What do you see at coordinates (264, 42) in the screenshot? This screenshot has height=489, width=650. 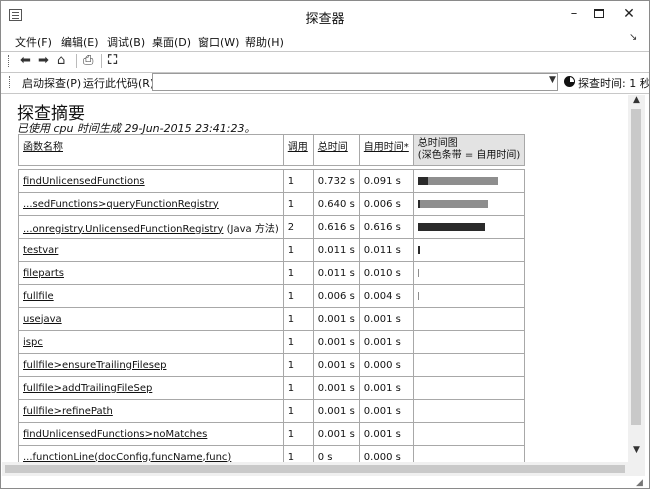 I see `menu-help: 帮助(H)` at bounding box center [264, 42].